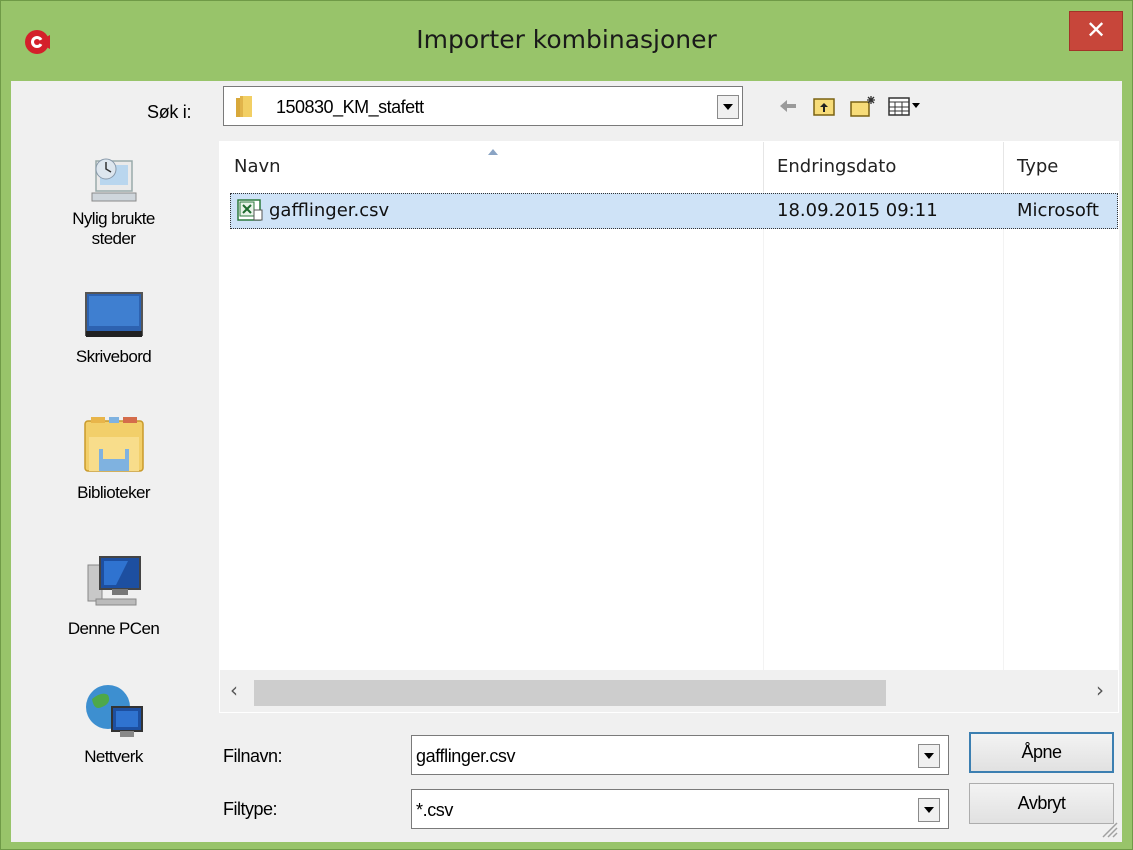 The image size is (1133, 850). I want to click on network-icon, so click(114, 711).